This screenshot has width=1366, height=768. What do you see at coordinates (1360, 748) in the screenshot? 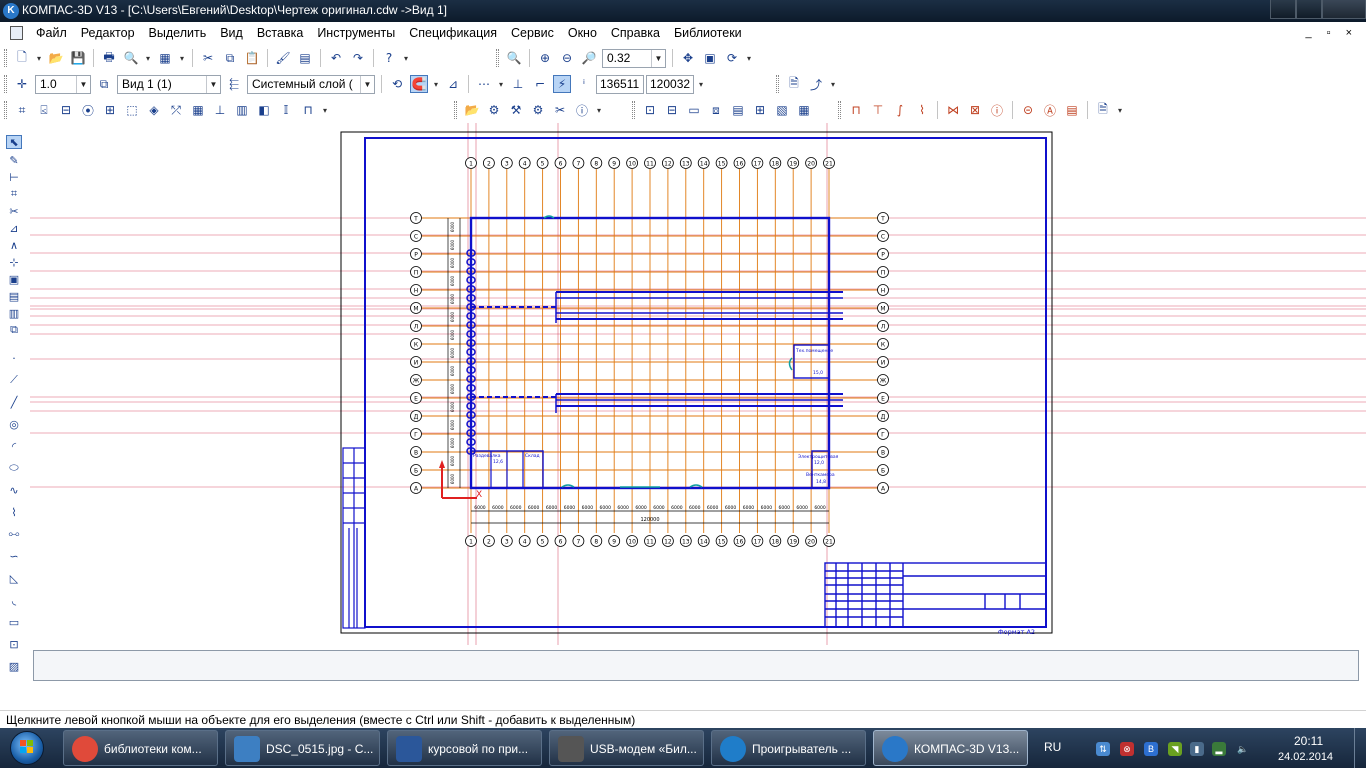
I see `show-desktop-button` at bounding box center [1360, 748].